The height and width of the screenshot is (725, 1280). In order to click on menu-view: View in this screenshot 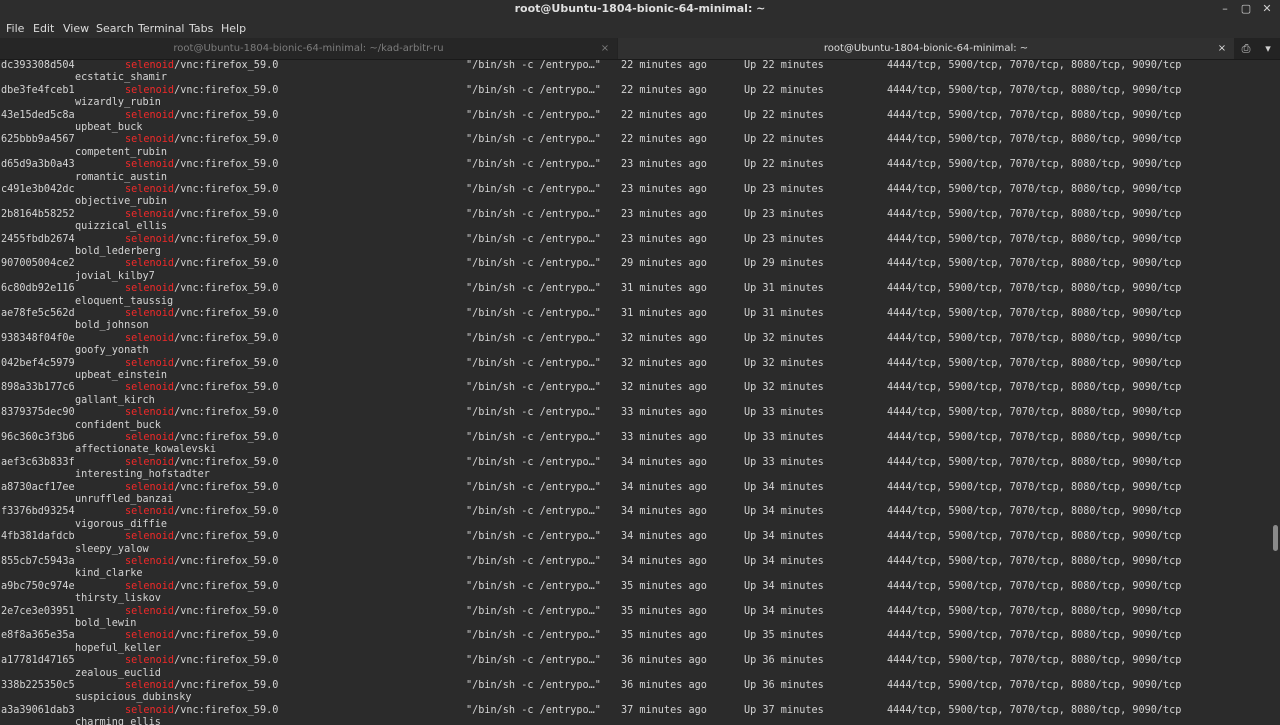, I will do `click(76, 28)`.